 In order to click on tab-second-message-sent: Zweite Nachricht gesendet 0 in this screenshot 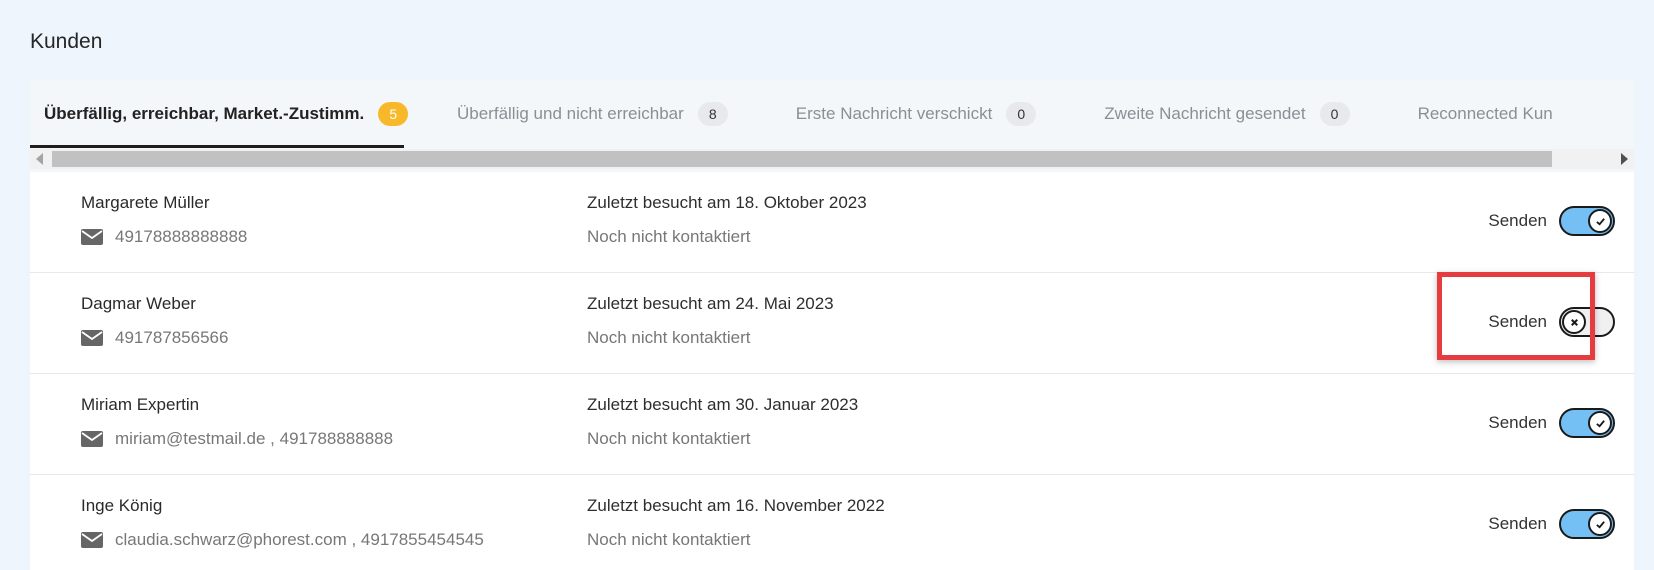, I will do `click(1193, 114)`.